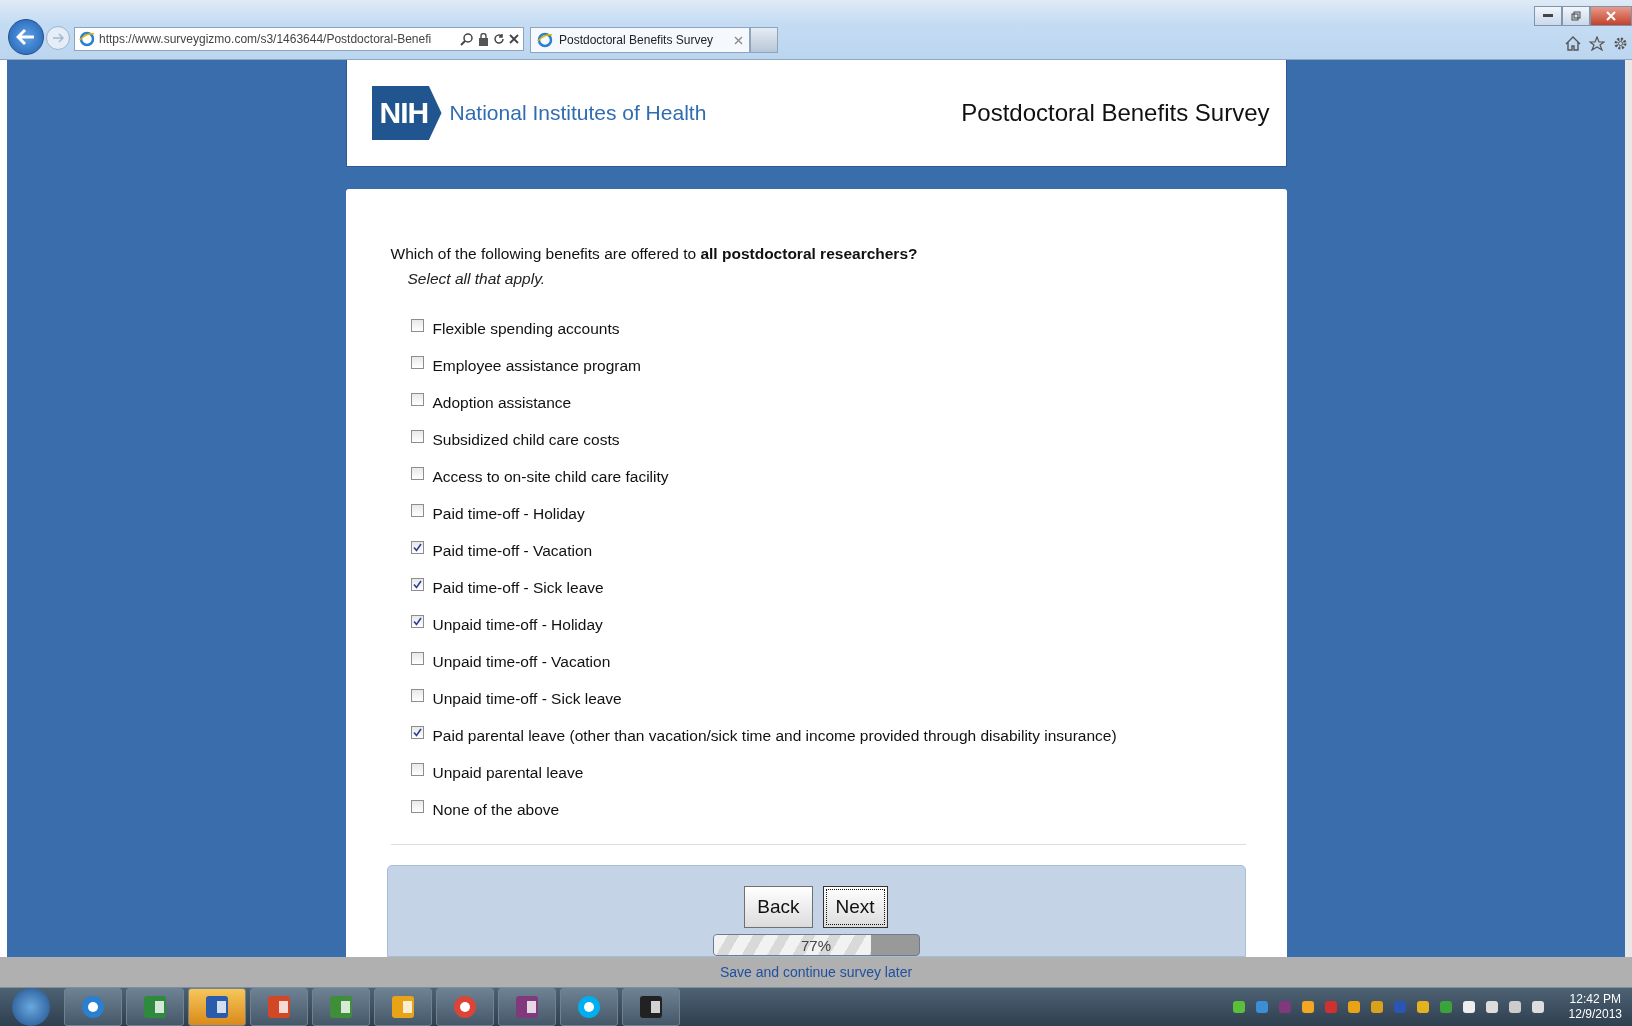 The height and width of the screenshot is (1026, 1632). I want to click on logo-text: National Institutes of Health, so click(578, 113).